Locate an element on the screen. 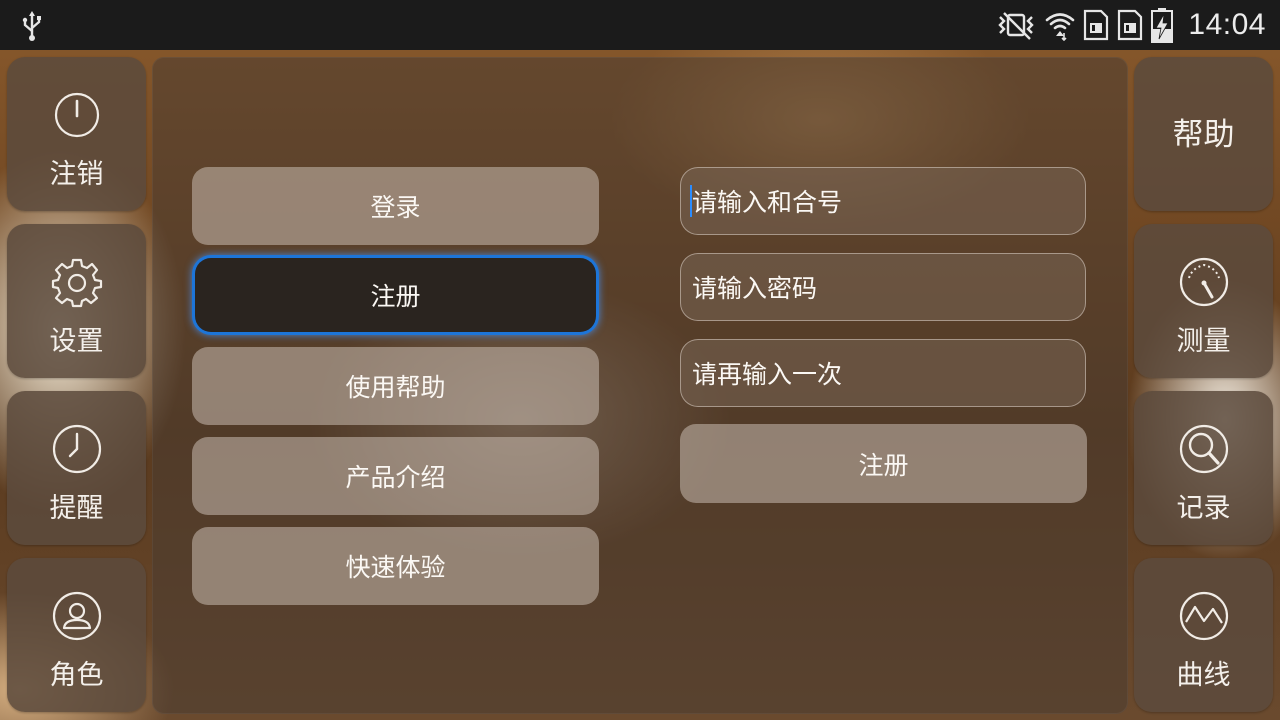  nav-help-button: 帮助 is located at coordinates (1203, 134).